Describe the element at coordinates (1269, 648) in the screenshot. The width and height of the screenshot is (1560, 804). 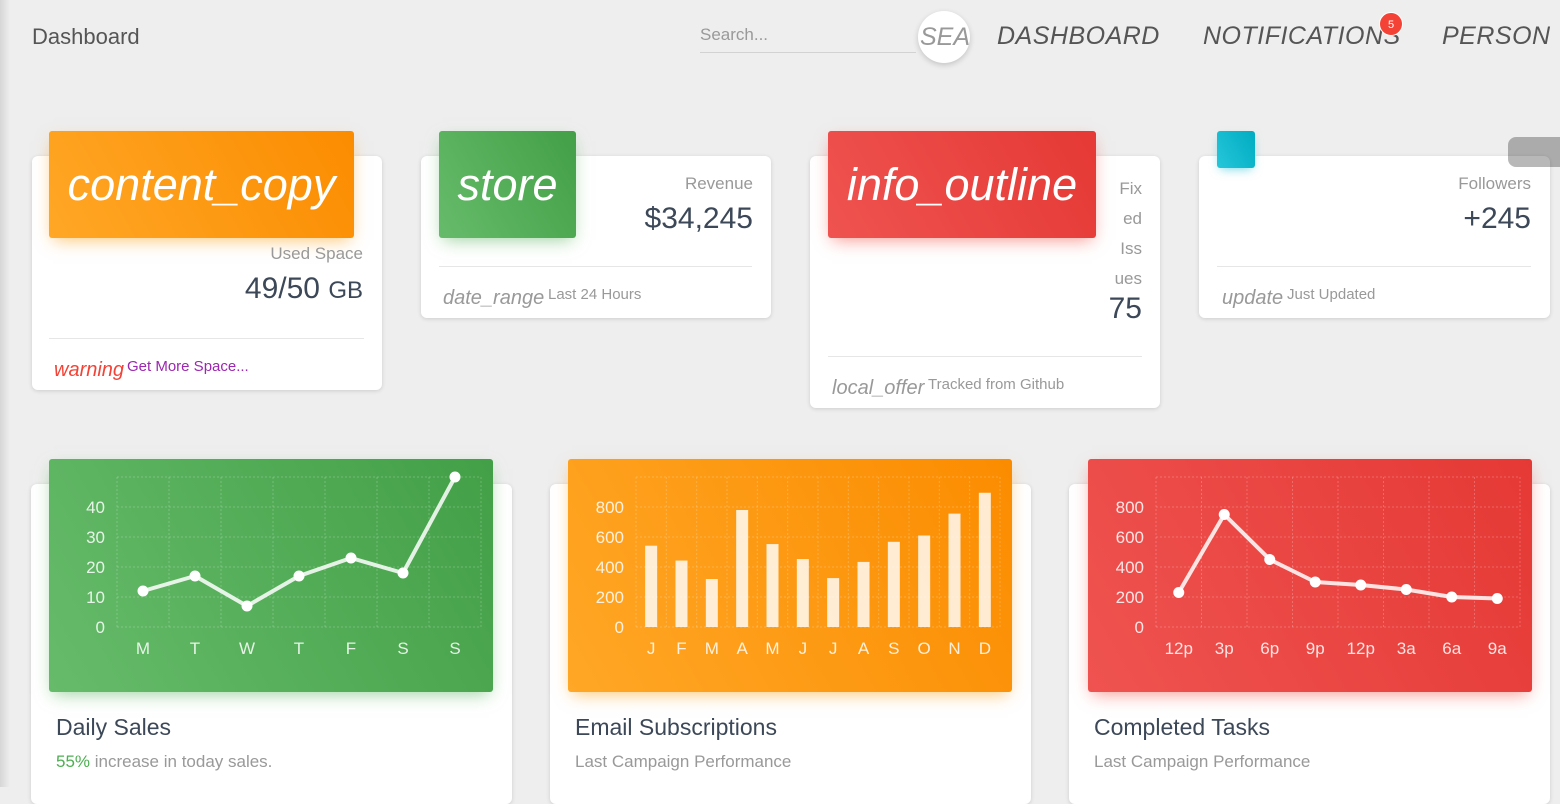
I see `x-tick-label: 6p` at that location.